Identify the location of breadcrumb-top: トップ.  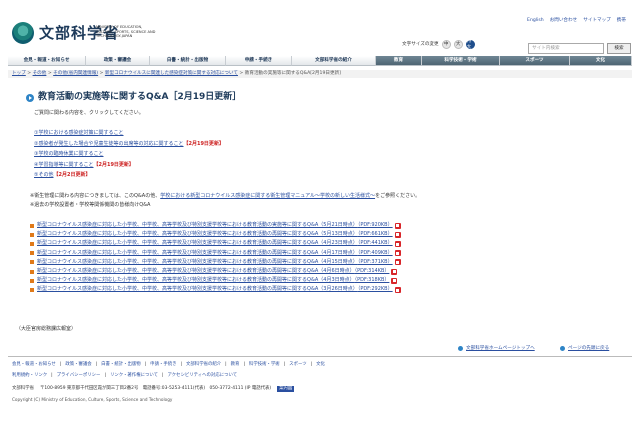
(19, 74).